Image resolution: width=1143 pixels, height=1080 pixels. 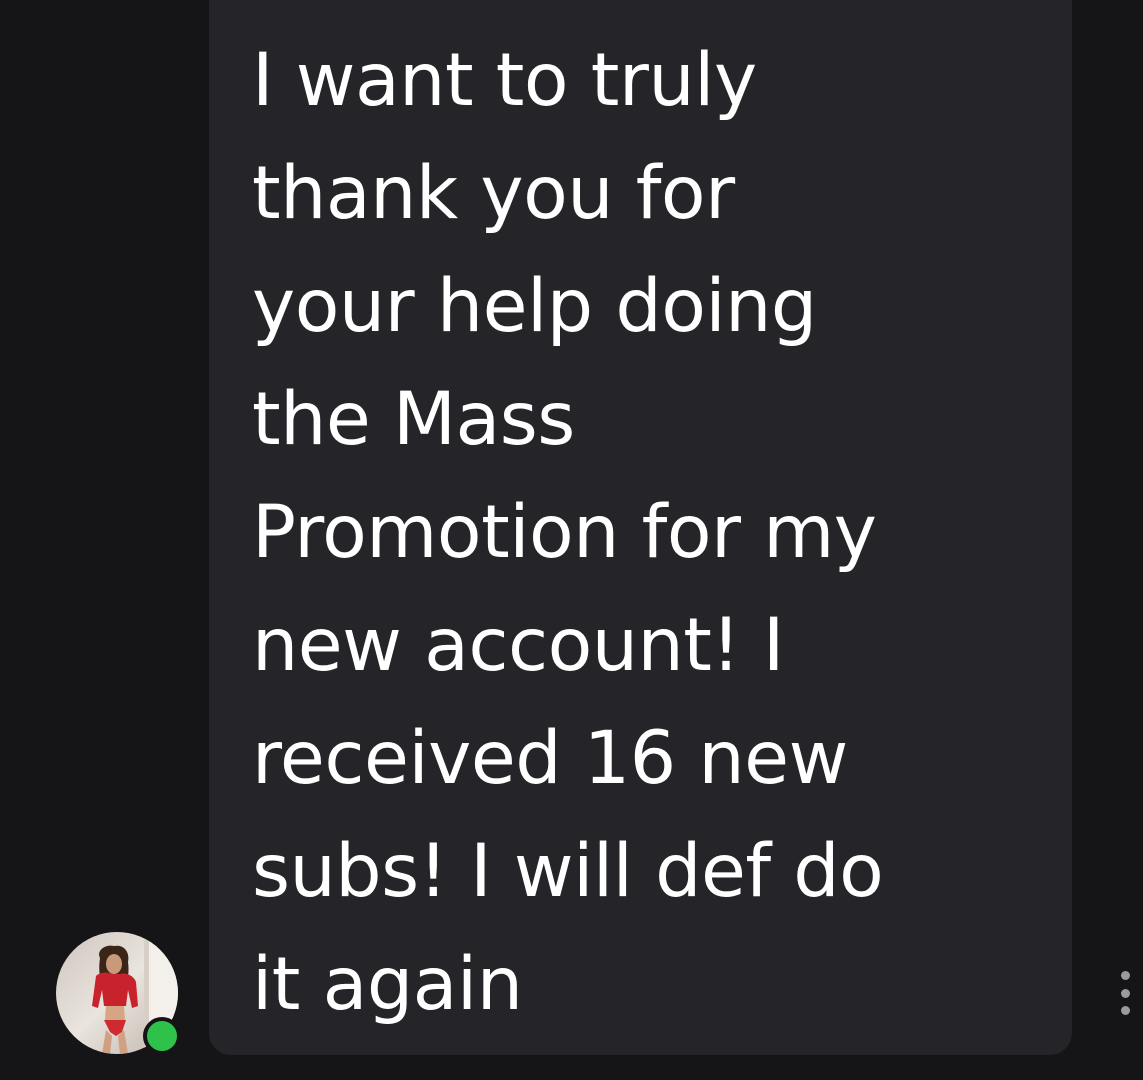 What do you see at coordinates (550, 758) in the screenshot?
I see `message-line: received 16 new` at bounding box center [550, 758].